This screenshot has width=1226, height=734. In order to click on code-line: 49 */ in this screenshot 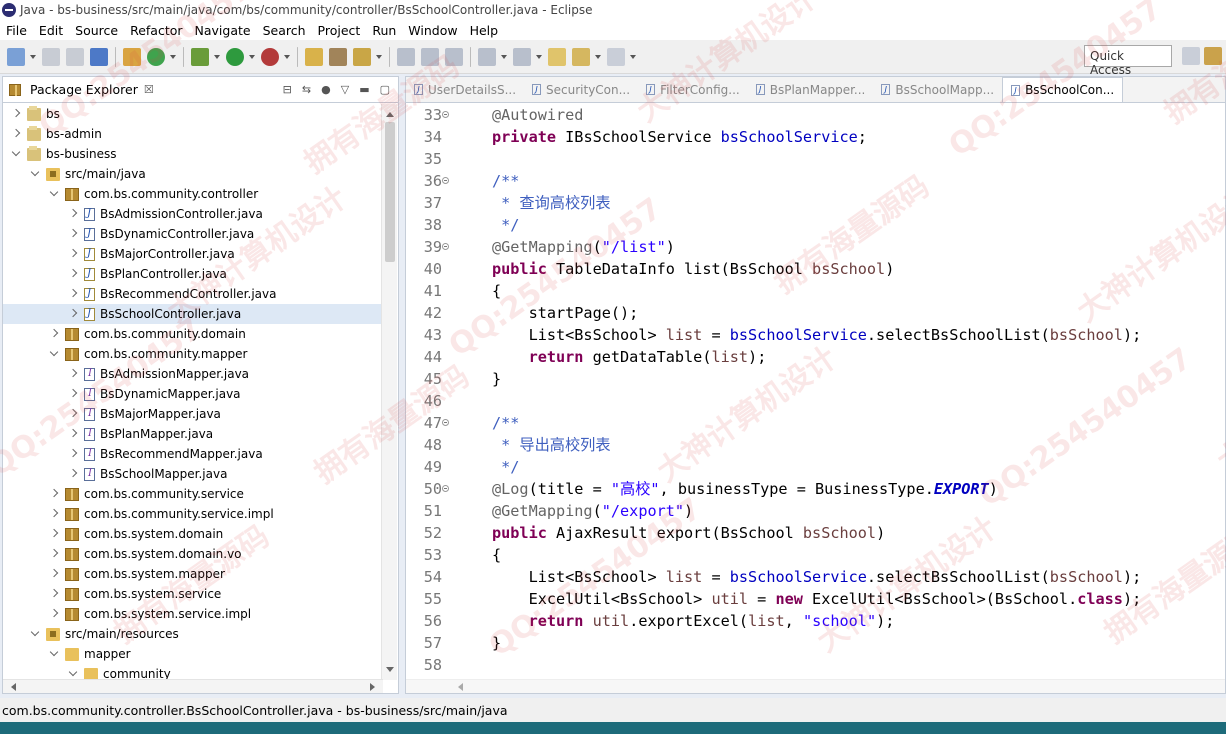, I will do `click(815, 467)`.